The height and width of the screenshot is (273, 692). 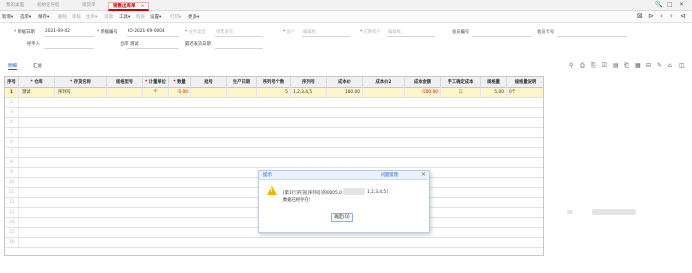 What do you see at coordinates (274, 153) in the screenshot?
I see `table-row: 7` at bounding box center [274, 153].